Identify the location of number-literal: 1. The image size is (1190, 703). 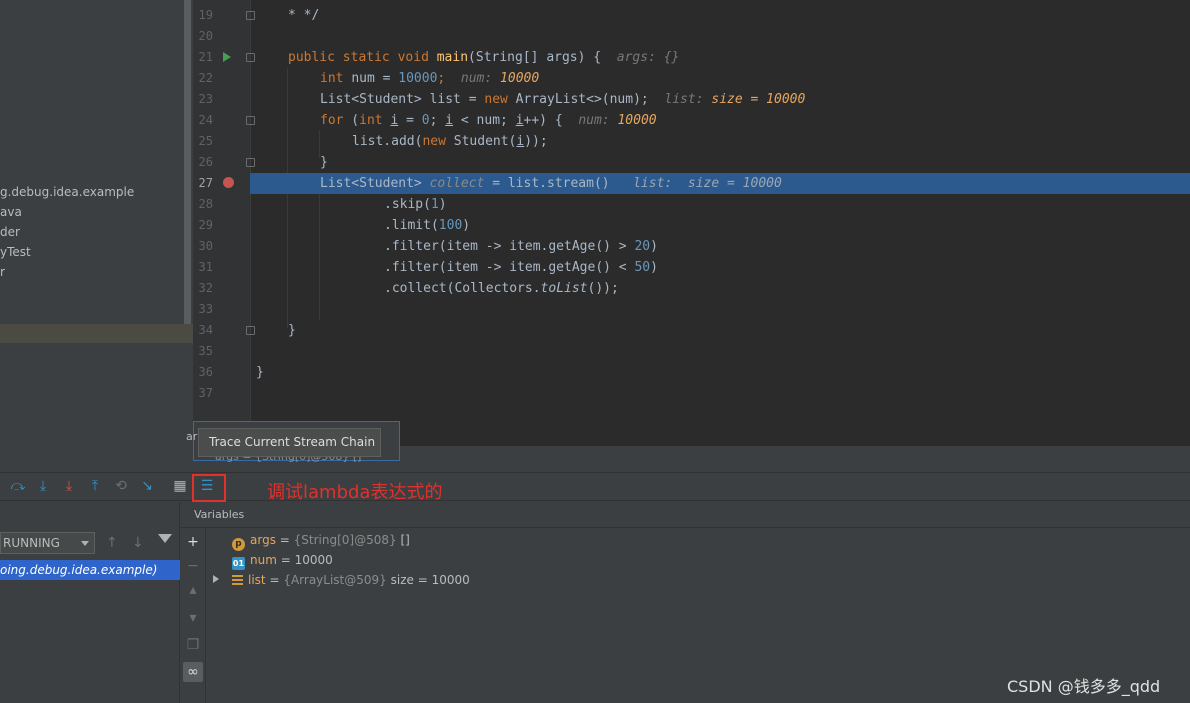
(434, 204).